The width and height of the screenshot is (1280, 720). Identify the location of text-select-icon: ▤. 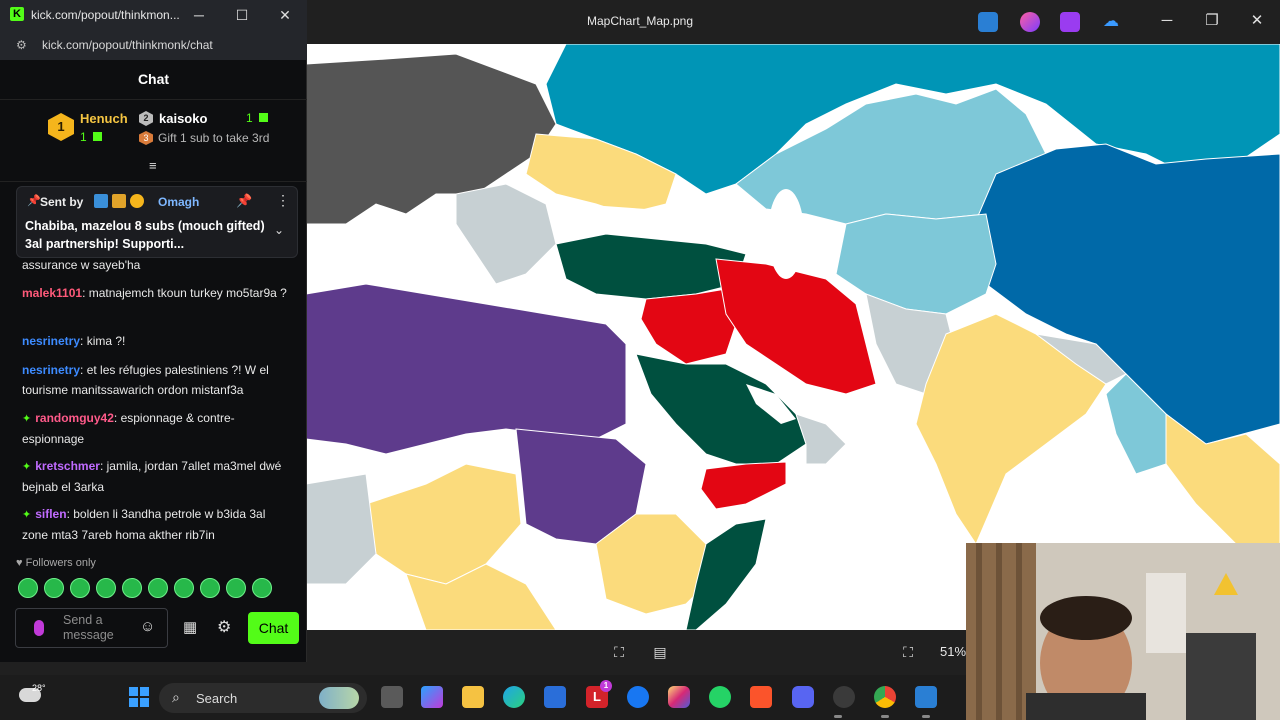
(660, 652).